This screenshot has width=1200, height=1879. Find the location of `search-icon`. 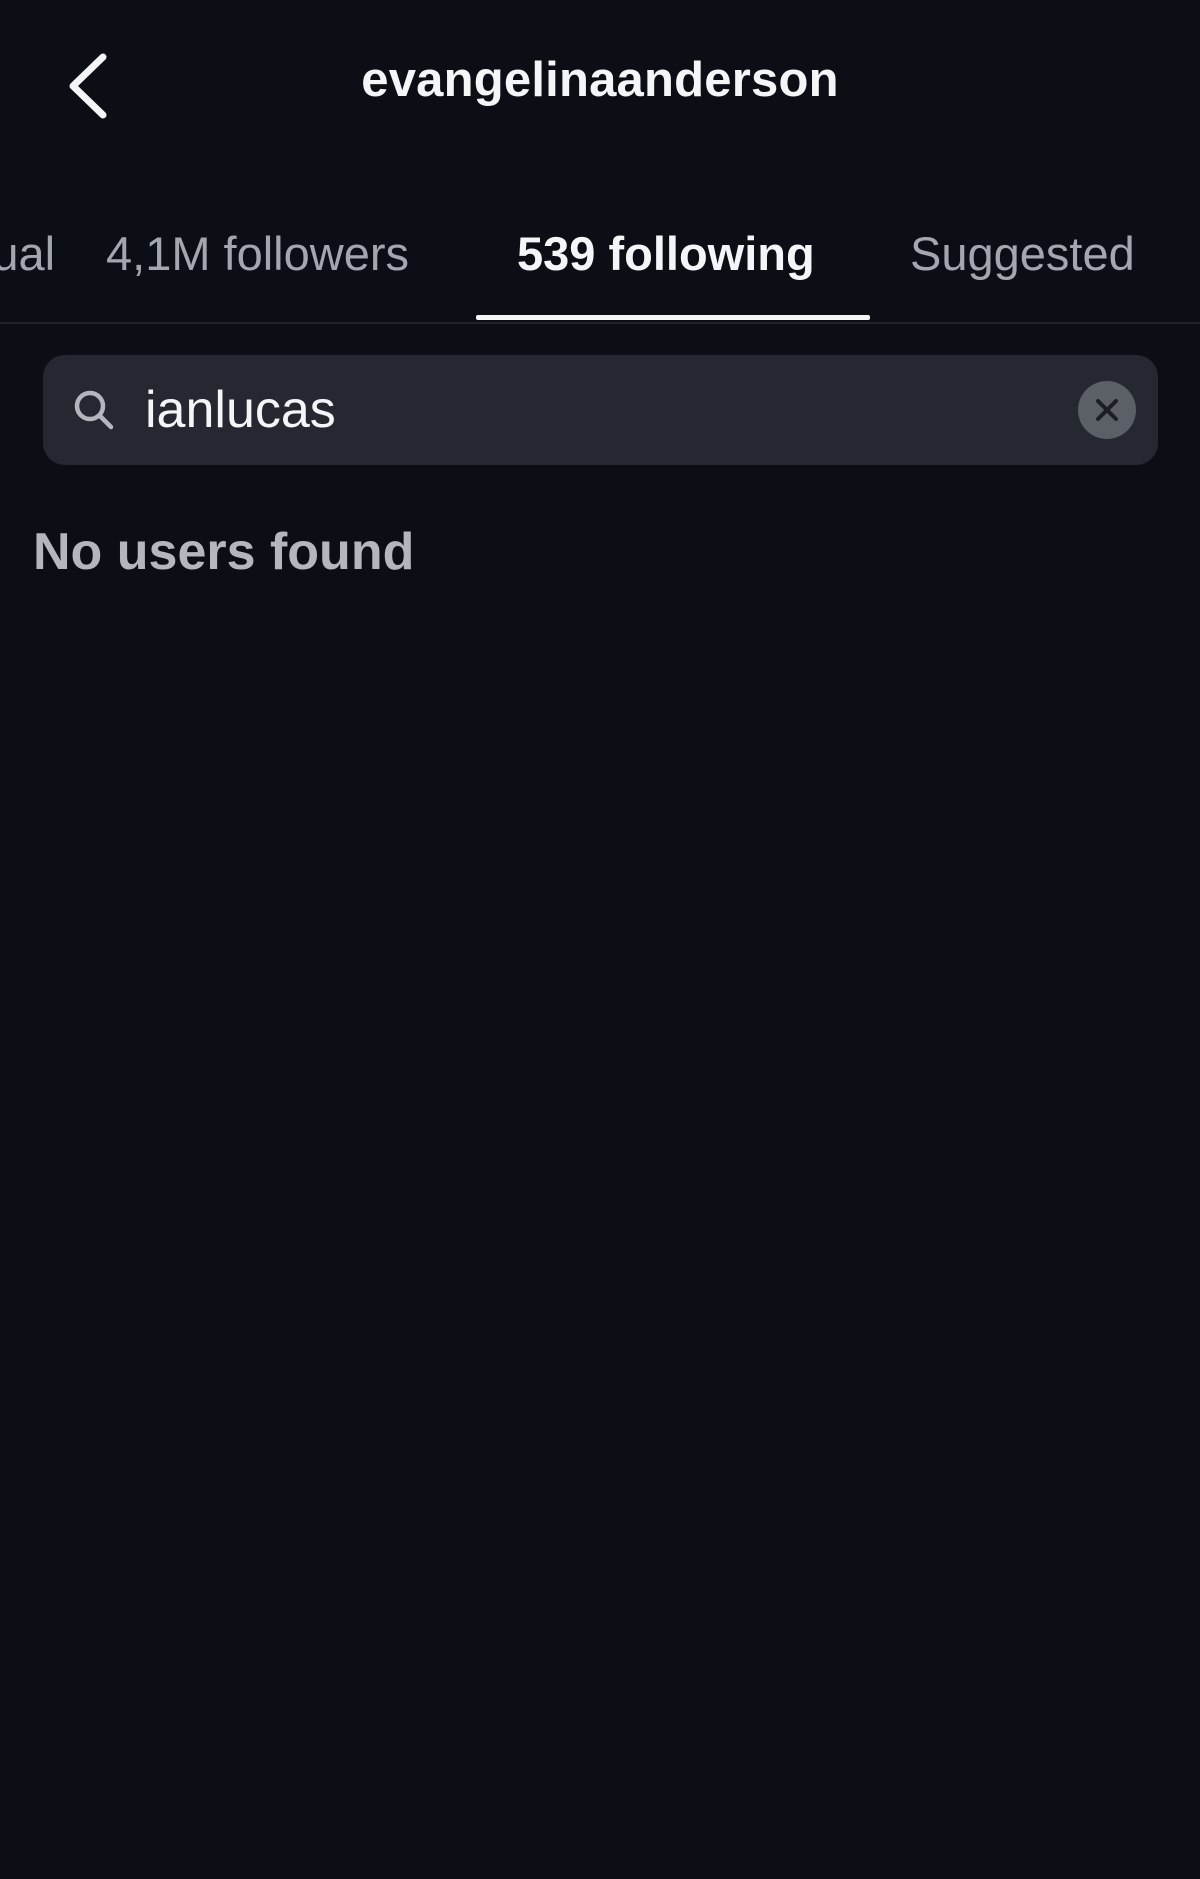

search-icon is located at coordinates (94, 410).